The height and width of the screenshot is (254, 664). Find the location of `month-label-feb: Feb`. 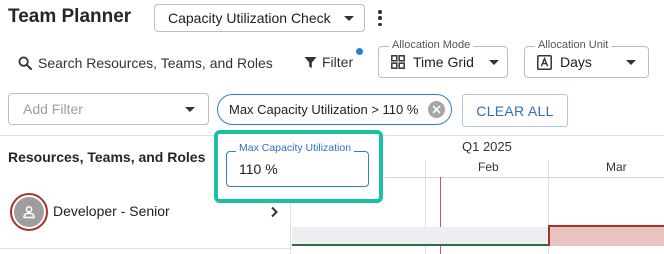

month-label-feb: Feb is located at coordinates (488, 167).